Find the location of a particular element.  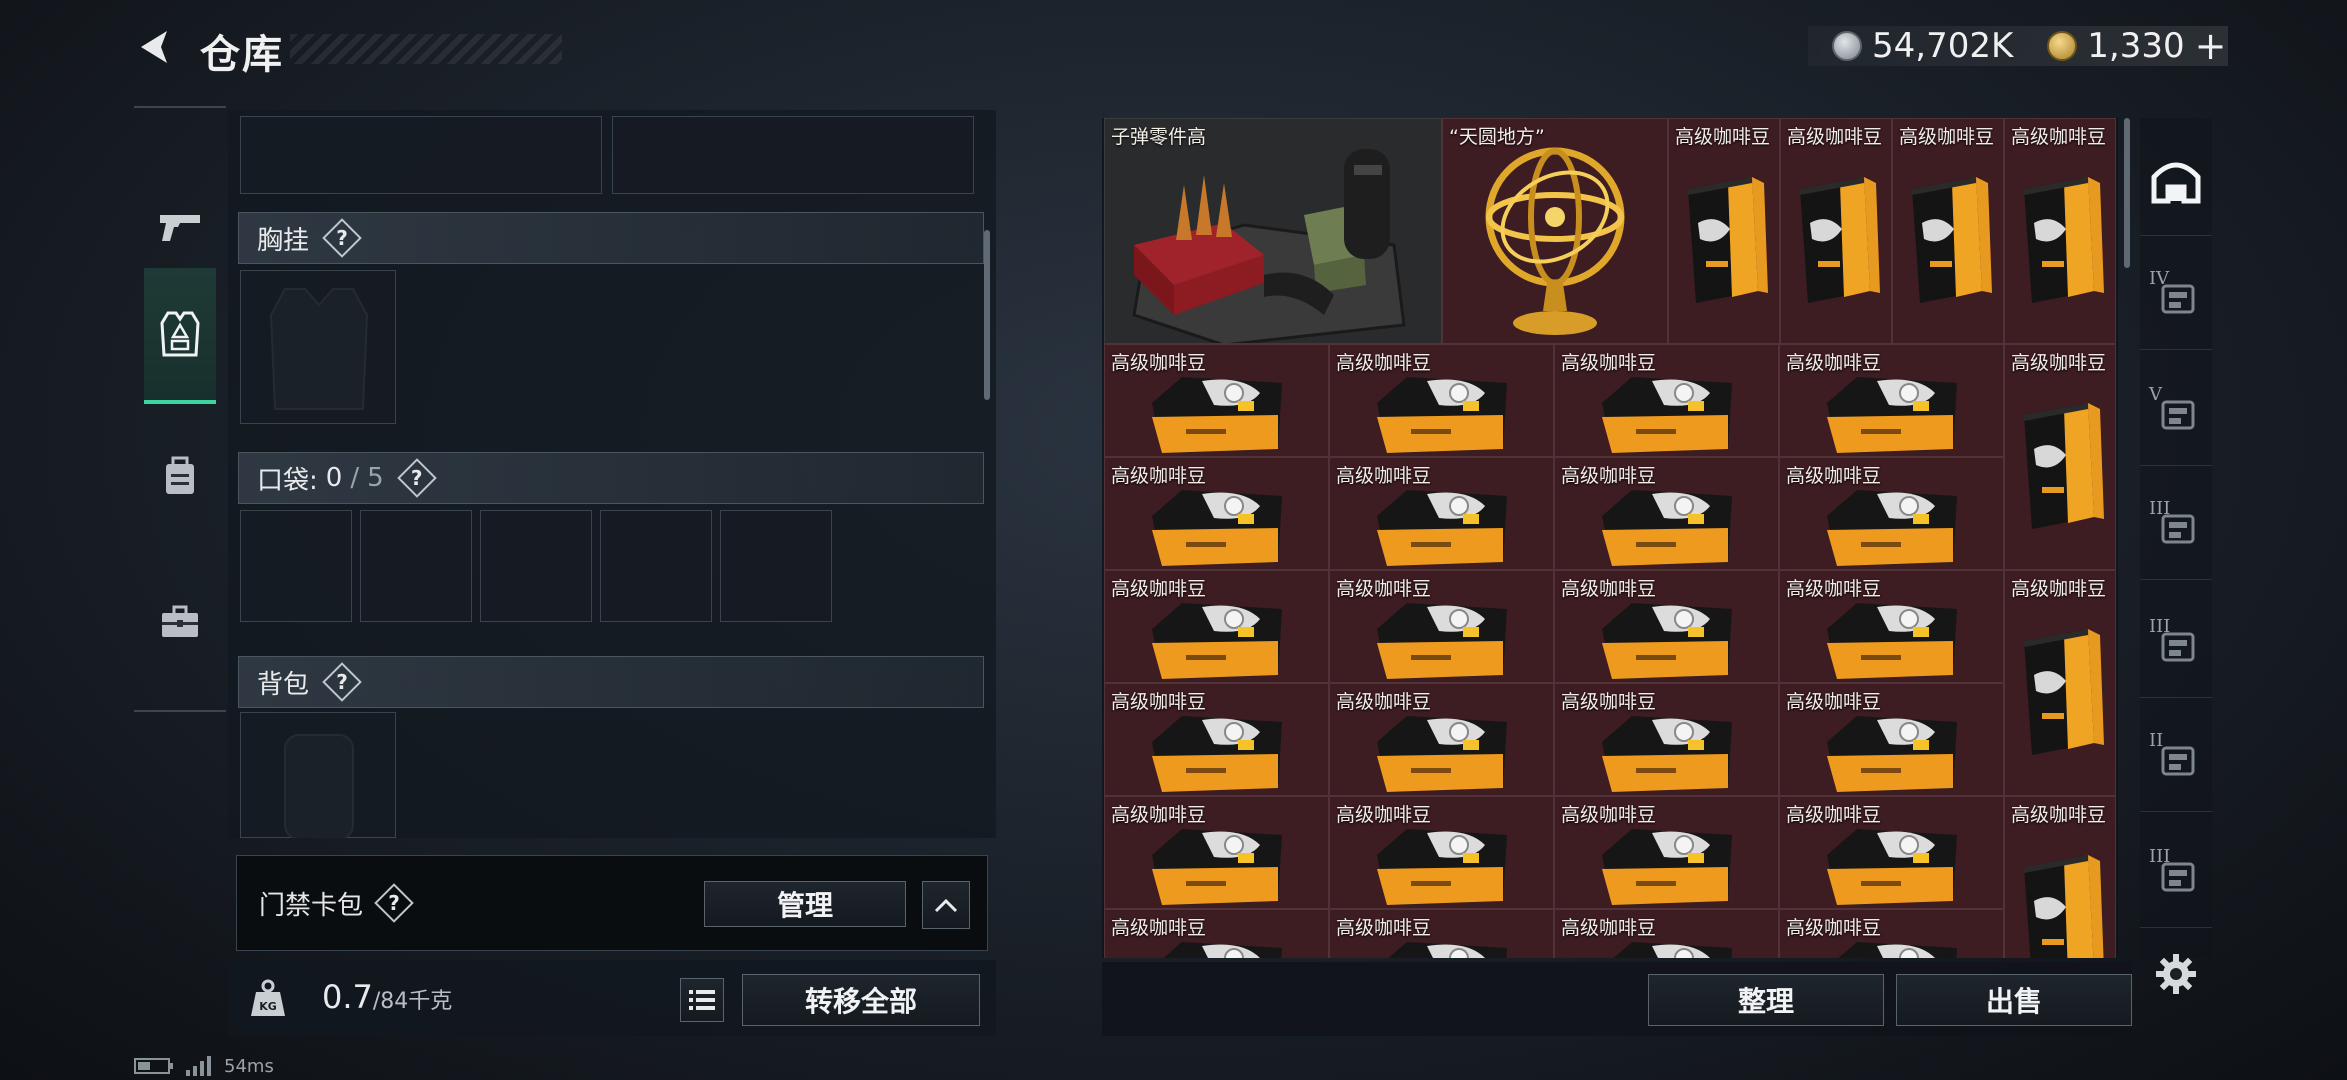

briefcase-icon is located at coordinates (180, 621).